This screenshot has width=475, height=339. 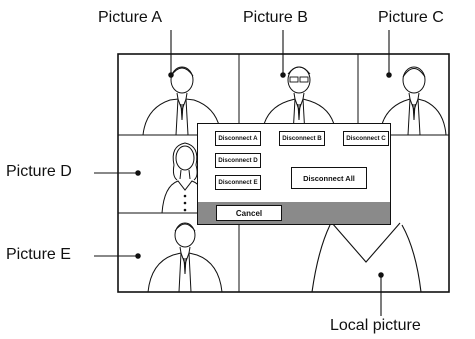 What do you see at coordinates (38, 254) in the screenshot?
I see `label-picture-e: Picture E` at bounding box center [38, 254].